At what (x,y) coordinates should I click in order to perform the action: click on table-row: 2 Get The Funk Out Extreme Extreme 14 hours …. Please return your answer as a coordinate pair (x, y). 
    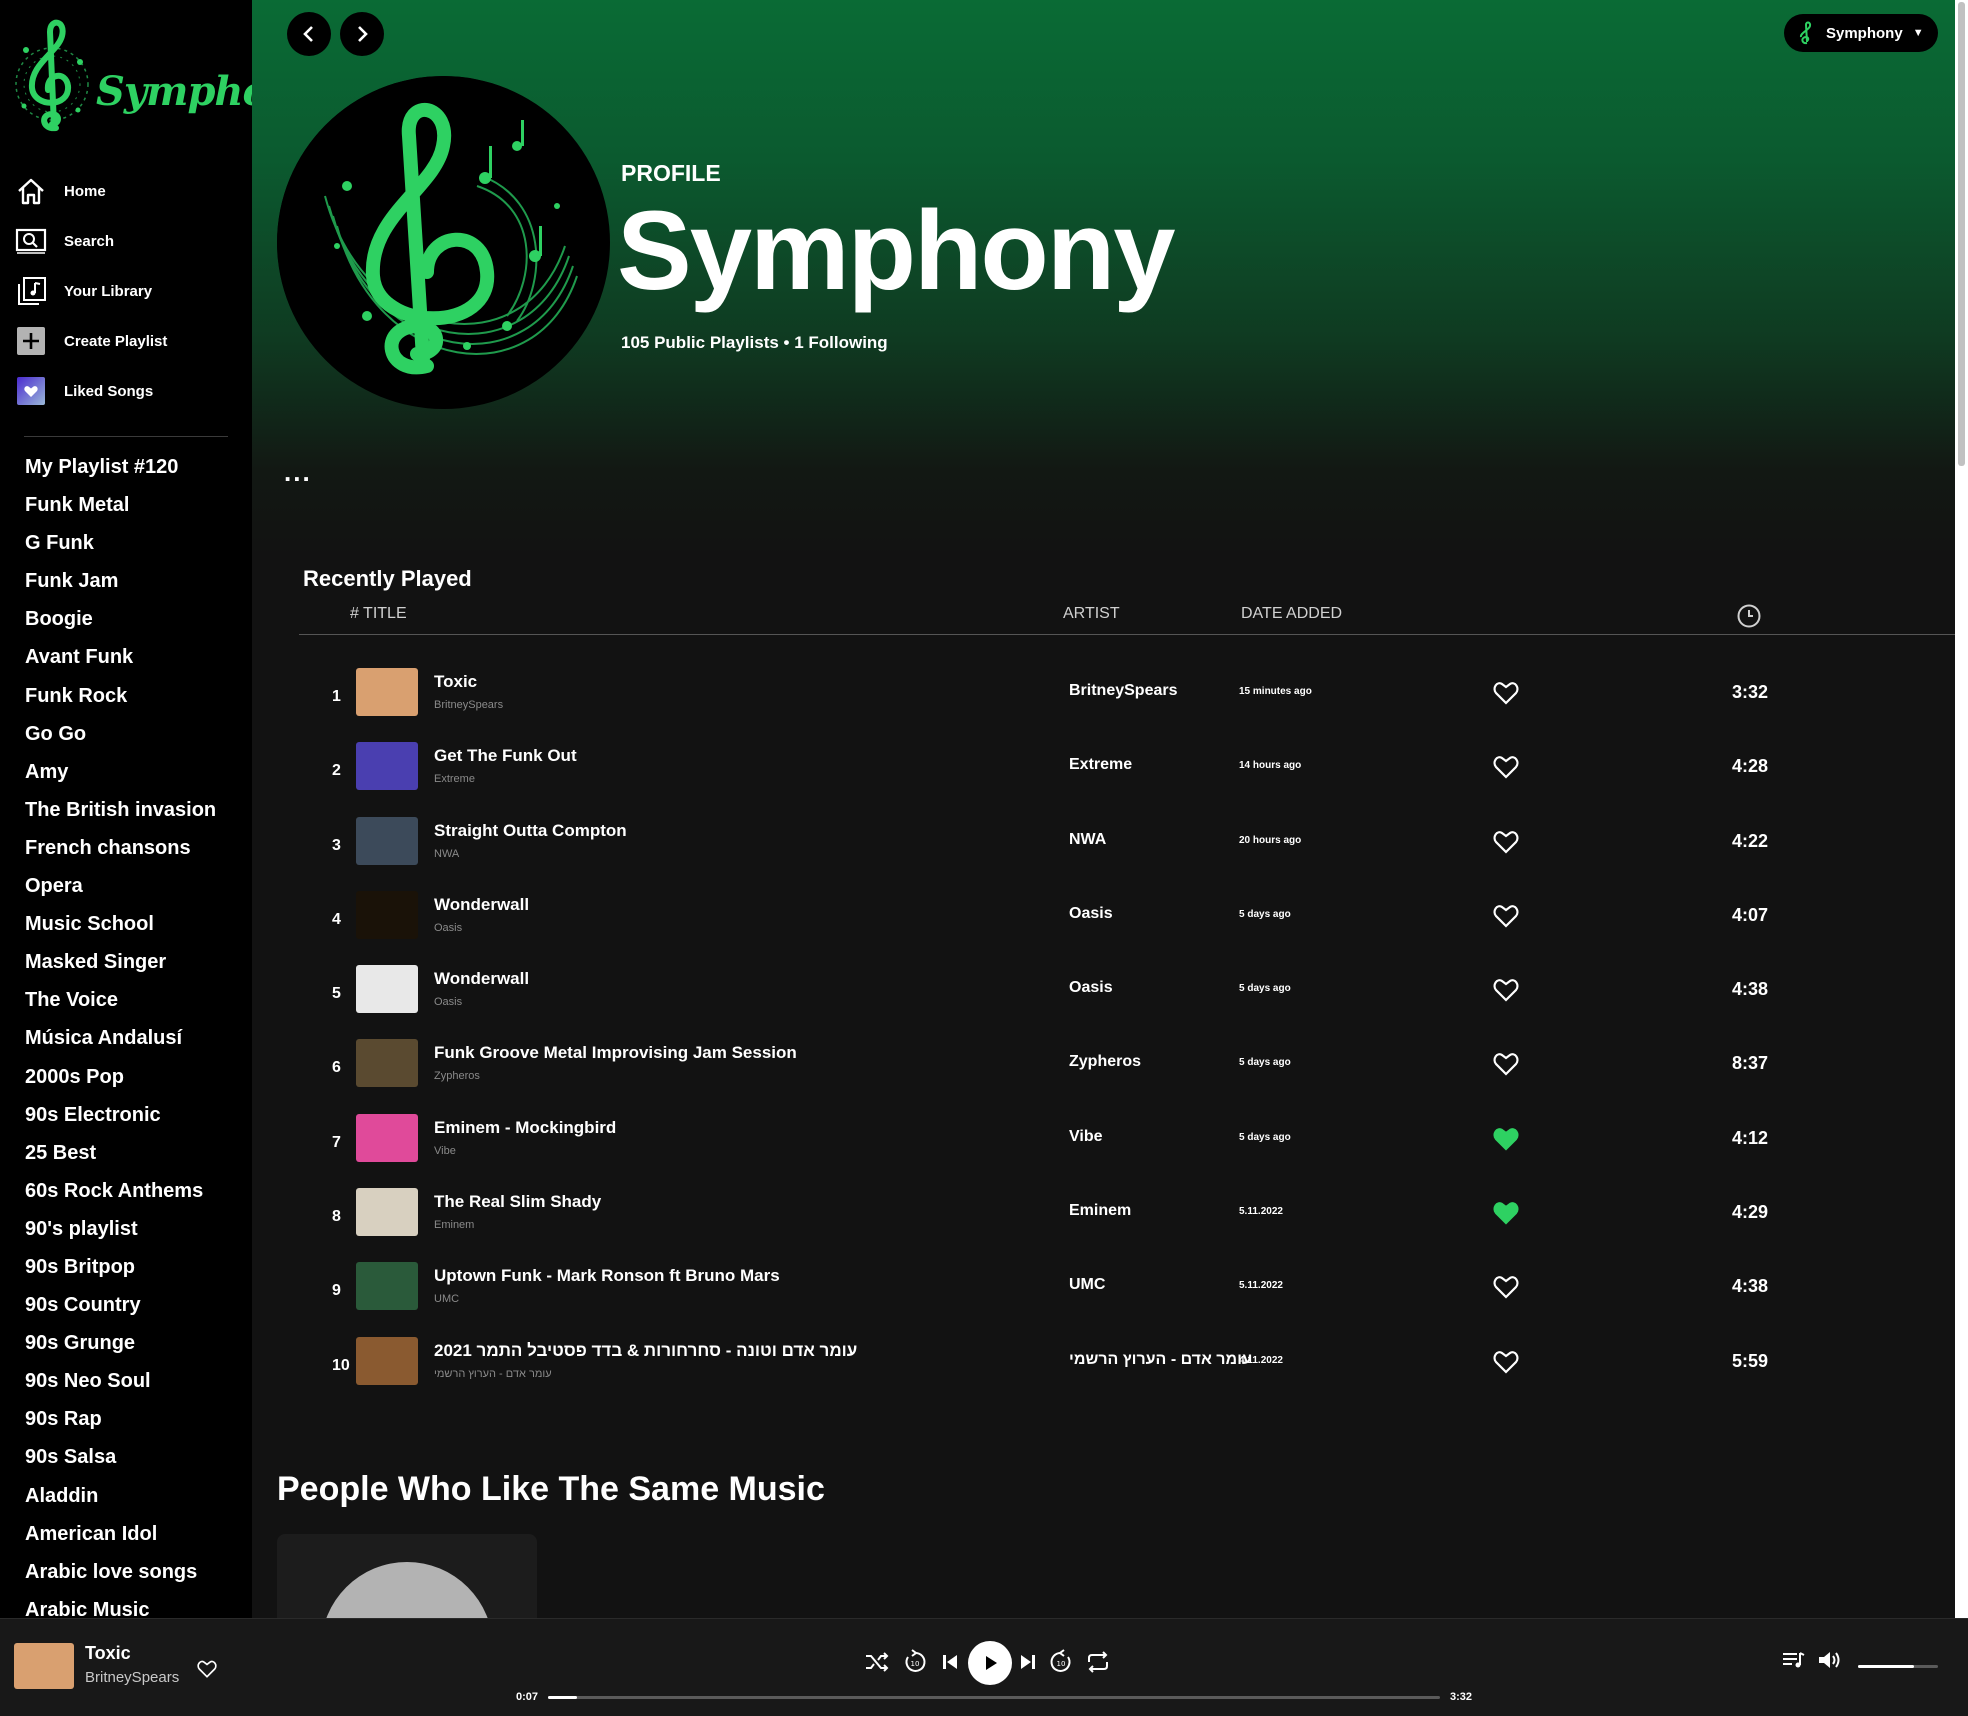
    Looking at the image, I should click on (1103, 765).